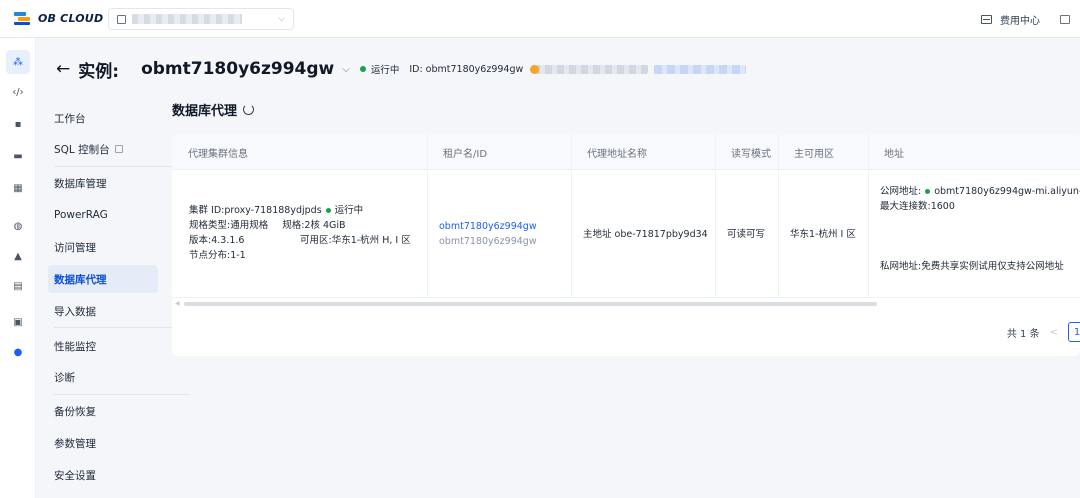  Describe the element at coordinates (751, 154) in the screenshot. I see `column-header: 读写模式` at that location.